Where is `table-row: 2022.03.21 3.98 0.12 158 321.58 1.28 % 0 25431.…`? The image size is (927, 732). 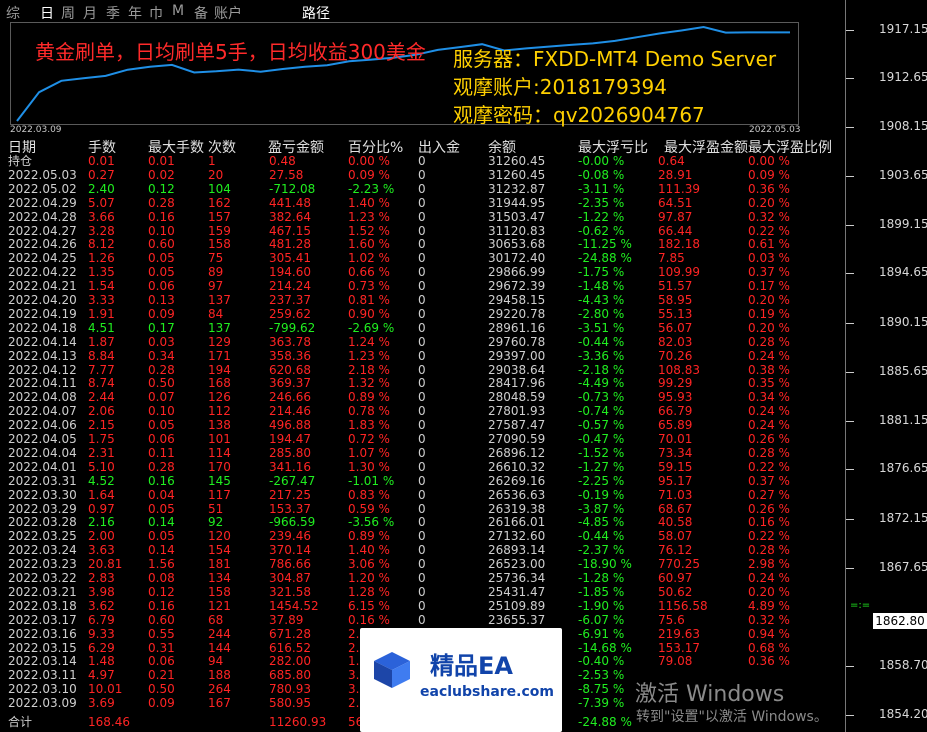 table-row: 2022.03.21 3.98 0.12 158 321.58 1.28 % 0 25431.… is located at coordinates (422, 592).